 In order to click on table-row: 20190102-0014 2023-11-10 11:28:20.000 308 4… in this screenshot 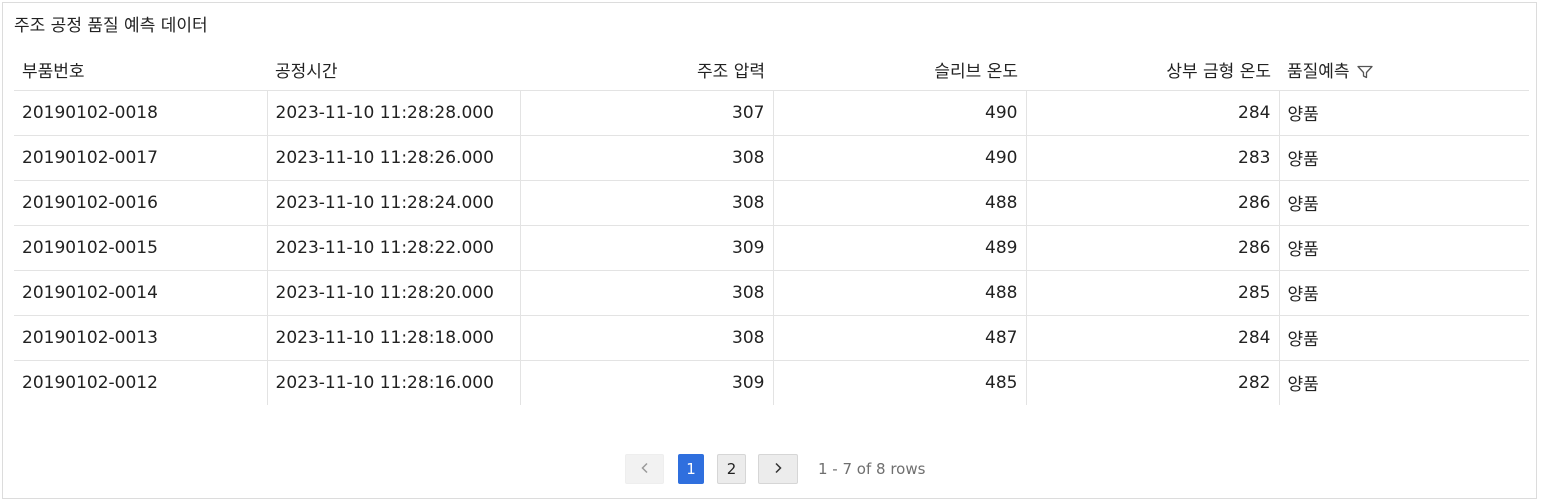, I will do `click(771, 293)`.